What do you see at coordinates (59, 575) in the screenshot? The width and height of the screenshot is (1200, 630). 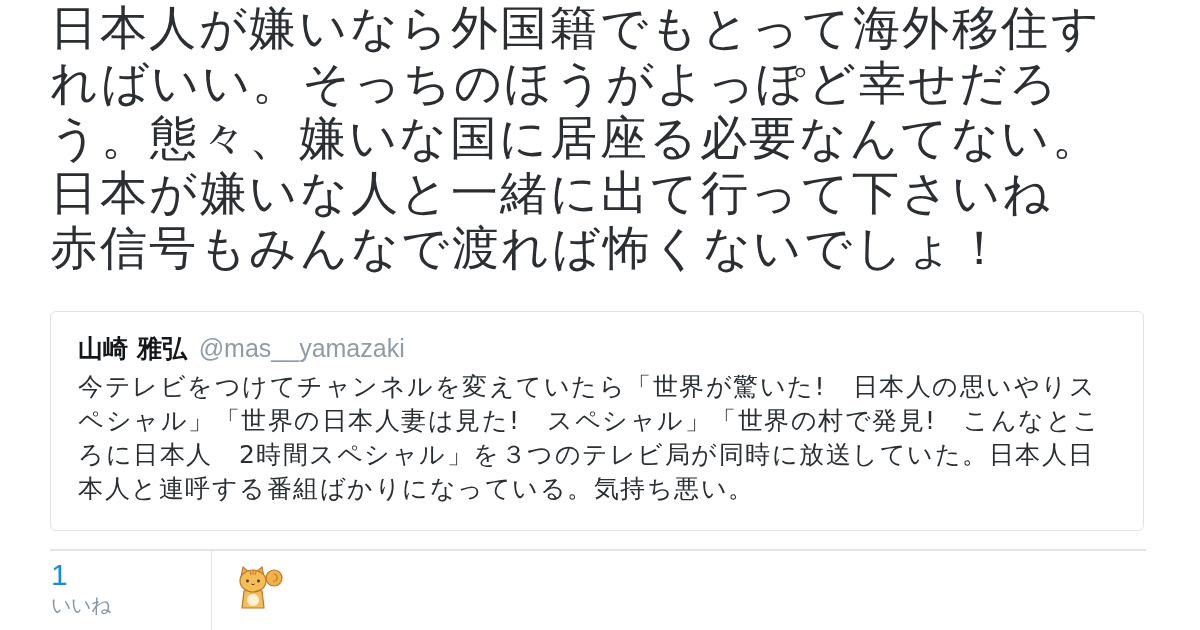 I see `like-count: 1` at bounding box center [59, 575].